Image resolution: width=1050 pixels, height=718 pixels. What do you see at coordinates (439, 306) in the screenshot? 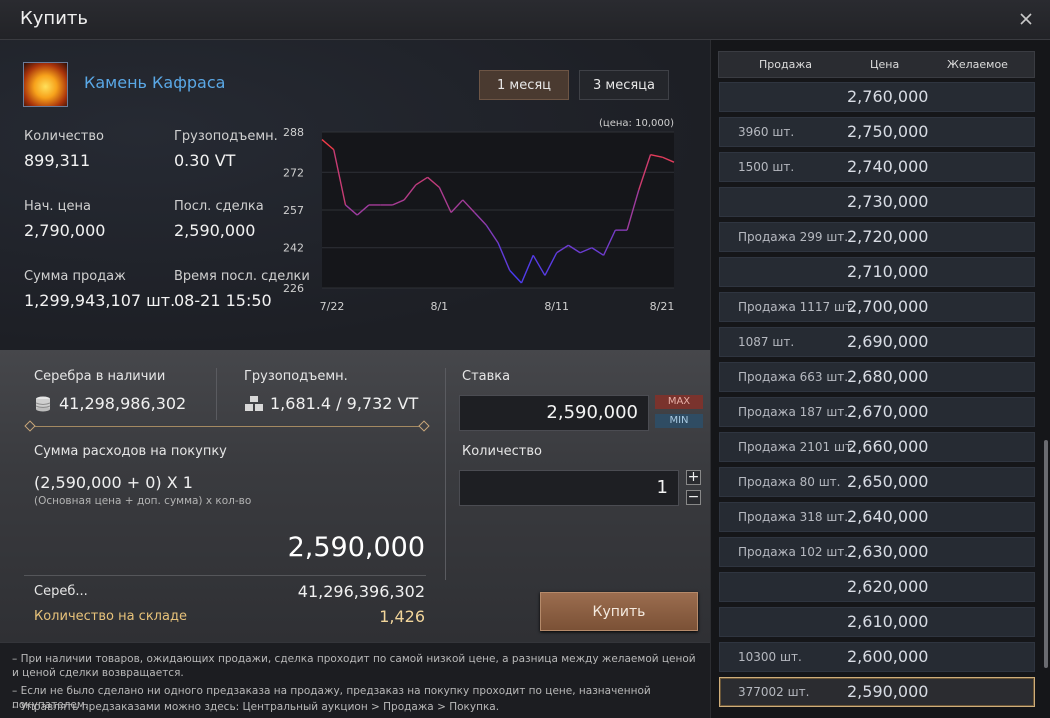
I see `chart-x-tick: 8/1` at bounding box center [439, 306].